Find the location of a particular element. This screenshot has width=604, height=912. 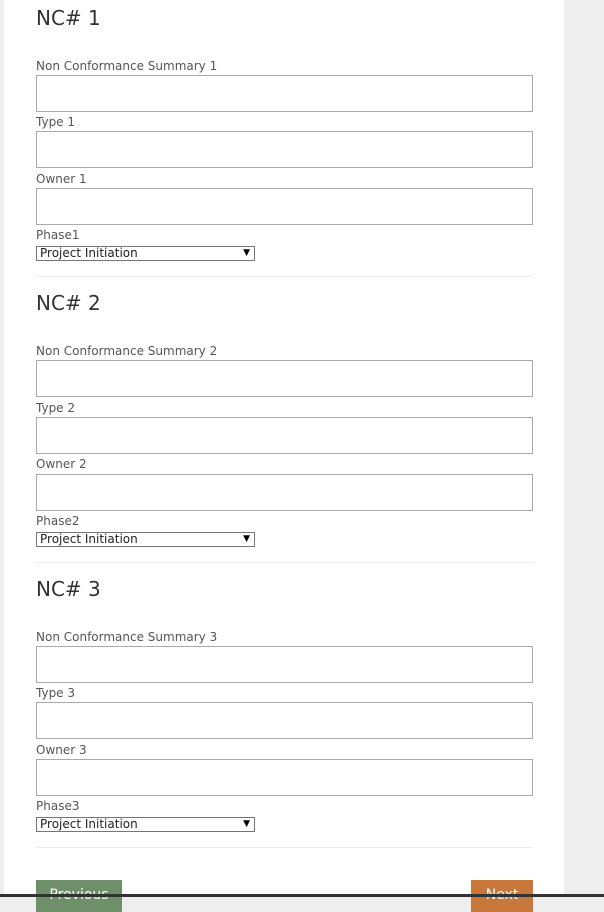

nc-title: NC# 1 is located at coordinates (68, 18).